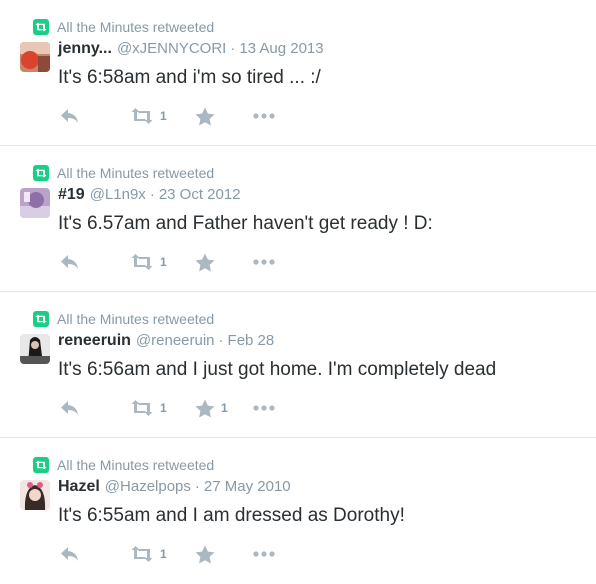 Image resolution: width=596 pixels, height=584 pixels. Describe the element at coordinates (231, 515) in the screenshot. I see `tweet-text: It's 6:55am and I am dressed as Dorothy!` at that location.